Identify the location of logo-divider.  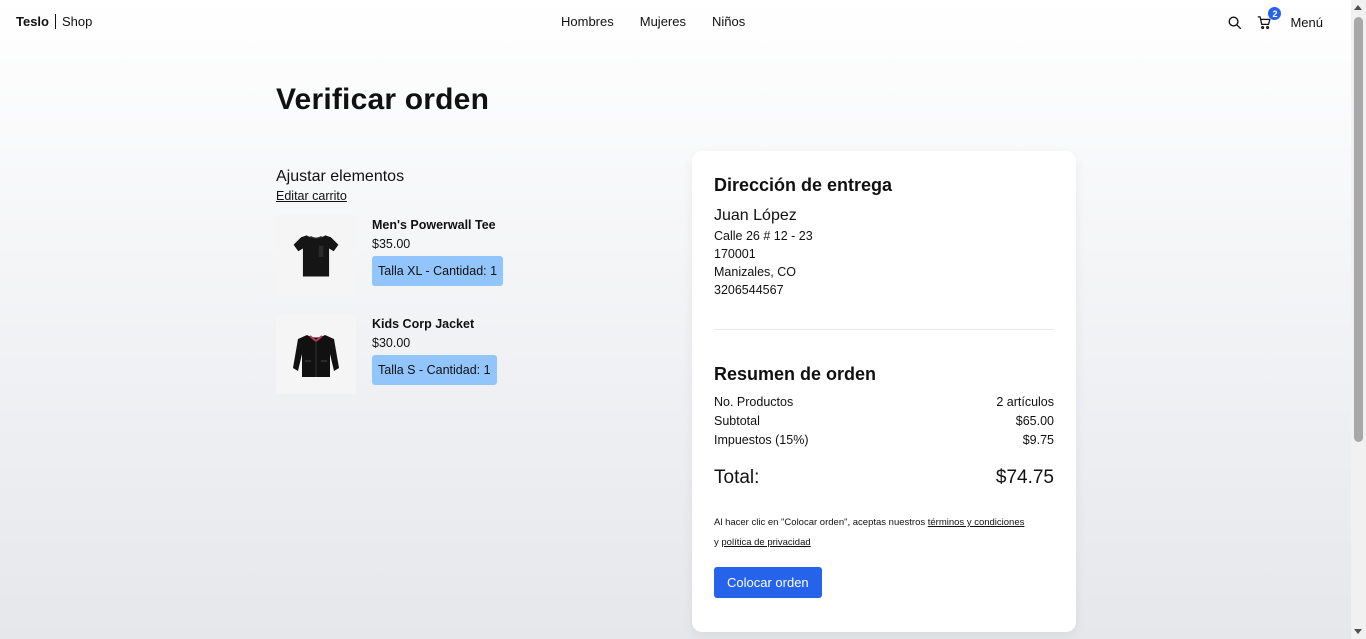
(55, 21).